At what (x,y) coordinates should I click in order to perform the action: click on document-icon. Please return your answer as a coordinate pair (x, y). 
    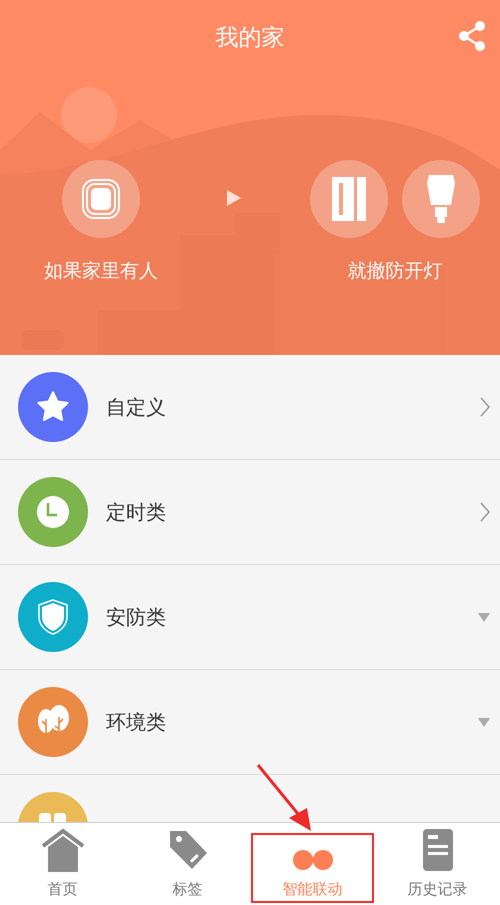
    Looking at the image, I should click on (438, 850).